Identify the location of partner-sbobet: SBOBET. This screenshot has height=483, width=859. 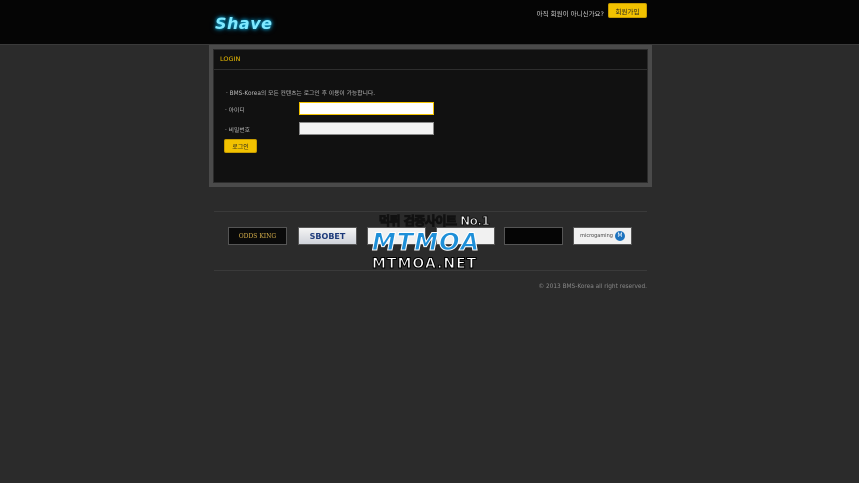
(327, 236).